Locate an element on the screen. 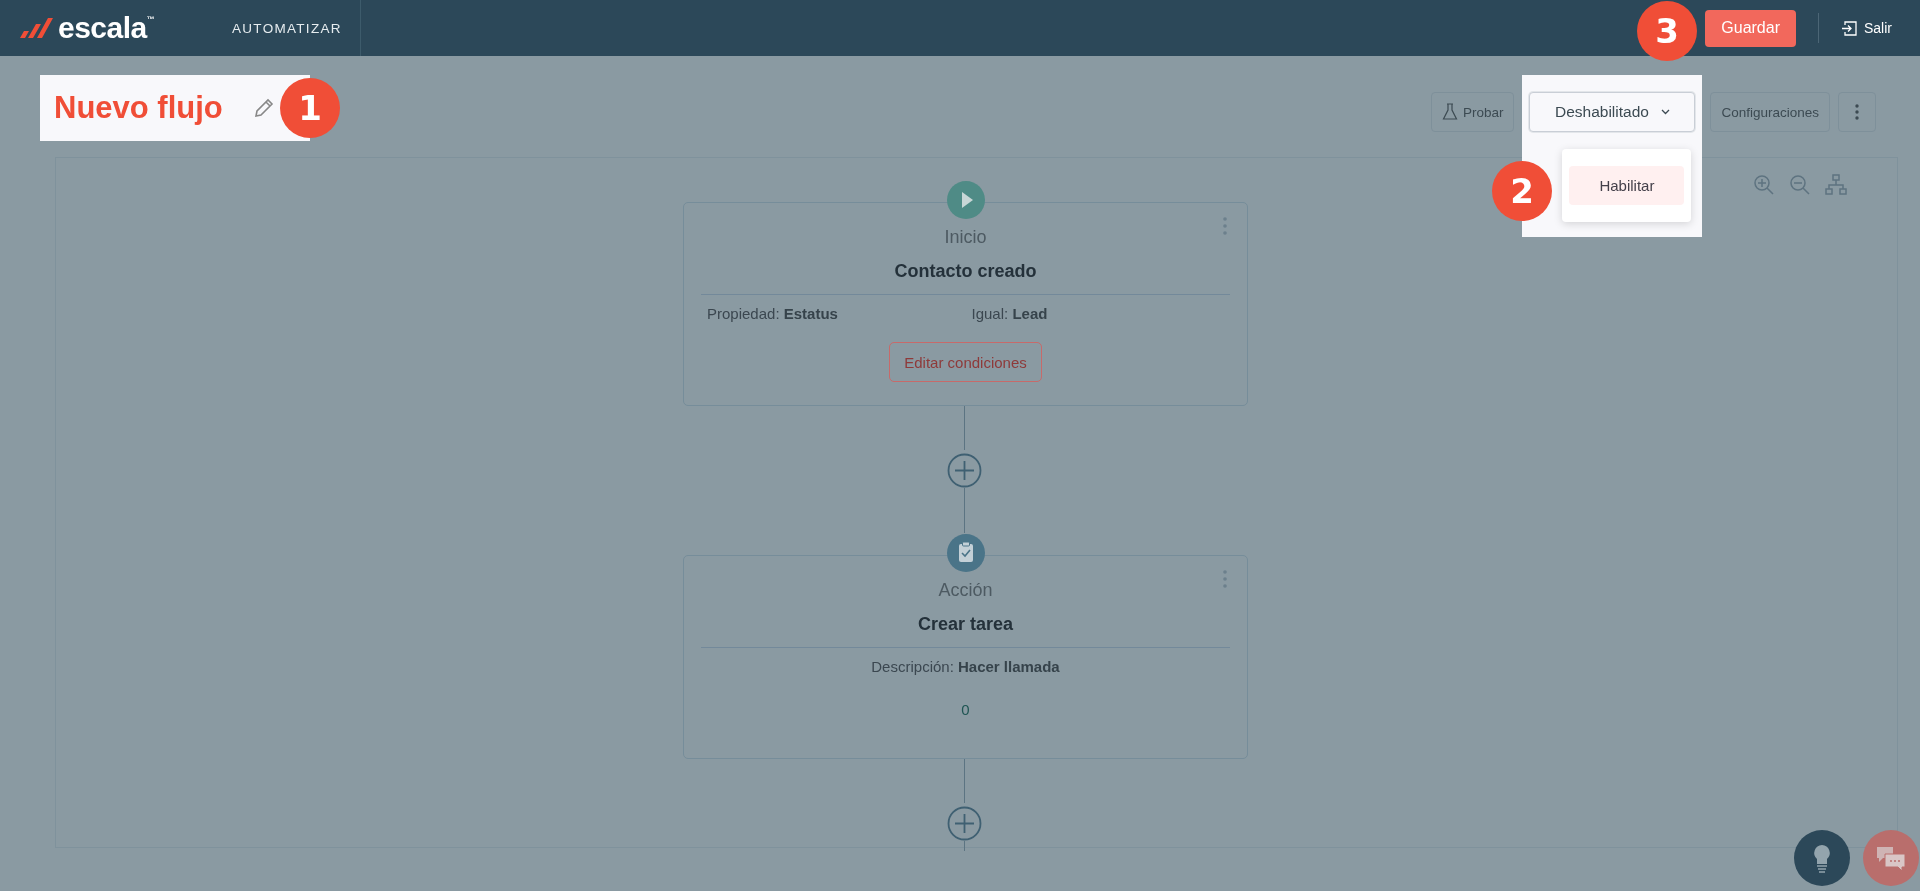 Image resolution: width=1920 pixels, height=891 pixels. more-button is located at coordinates (1857, 112).